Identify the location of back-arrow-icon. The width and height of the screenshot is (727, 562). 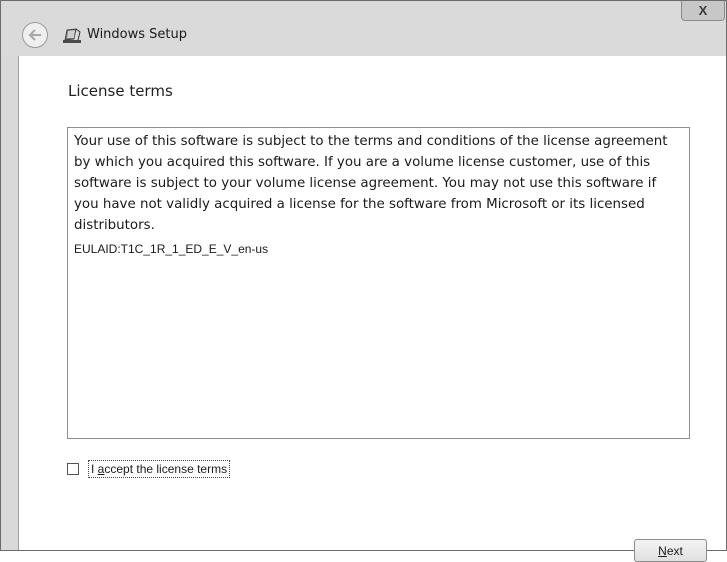
(34, 35).